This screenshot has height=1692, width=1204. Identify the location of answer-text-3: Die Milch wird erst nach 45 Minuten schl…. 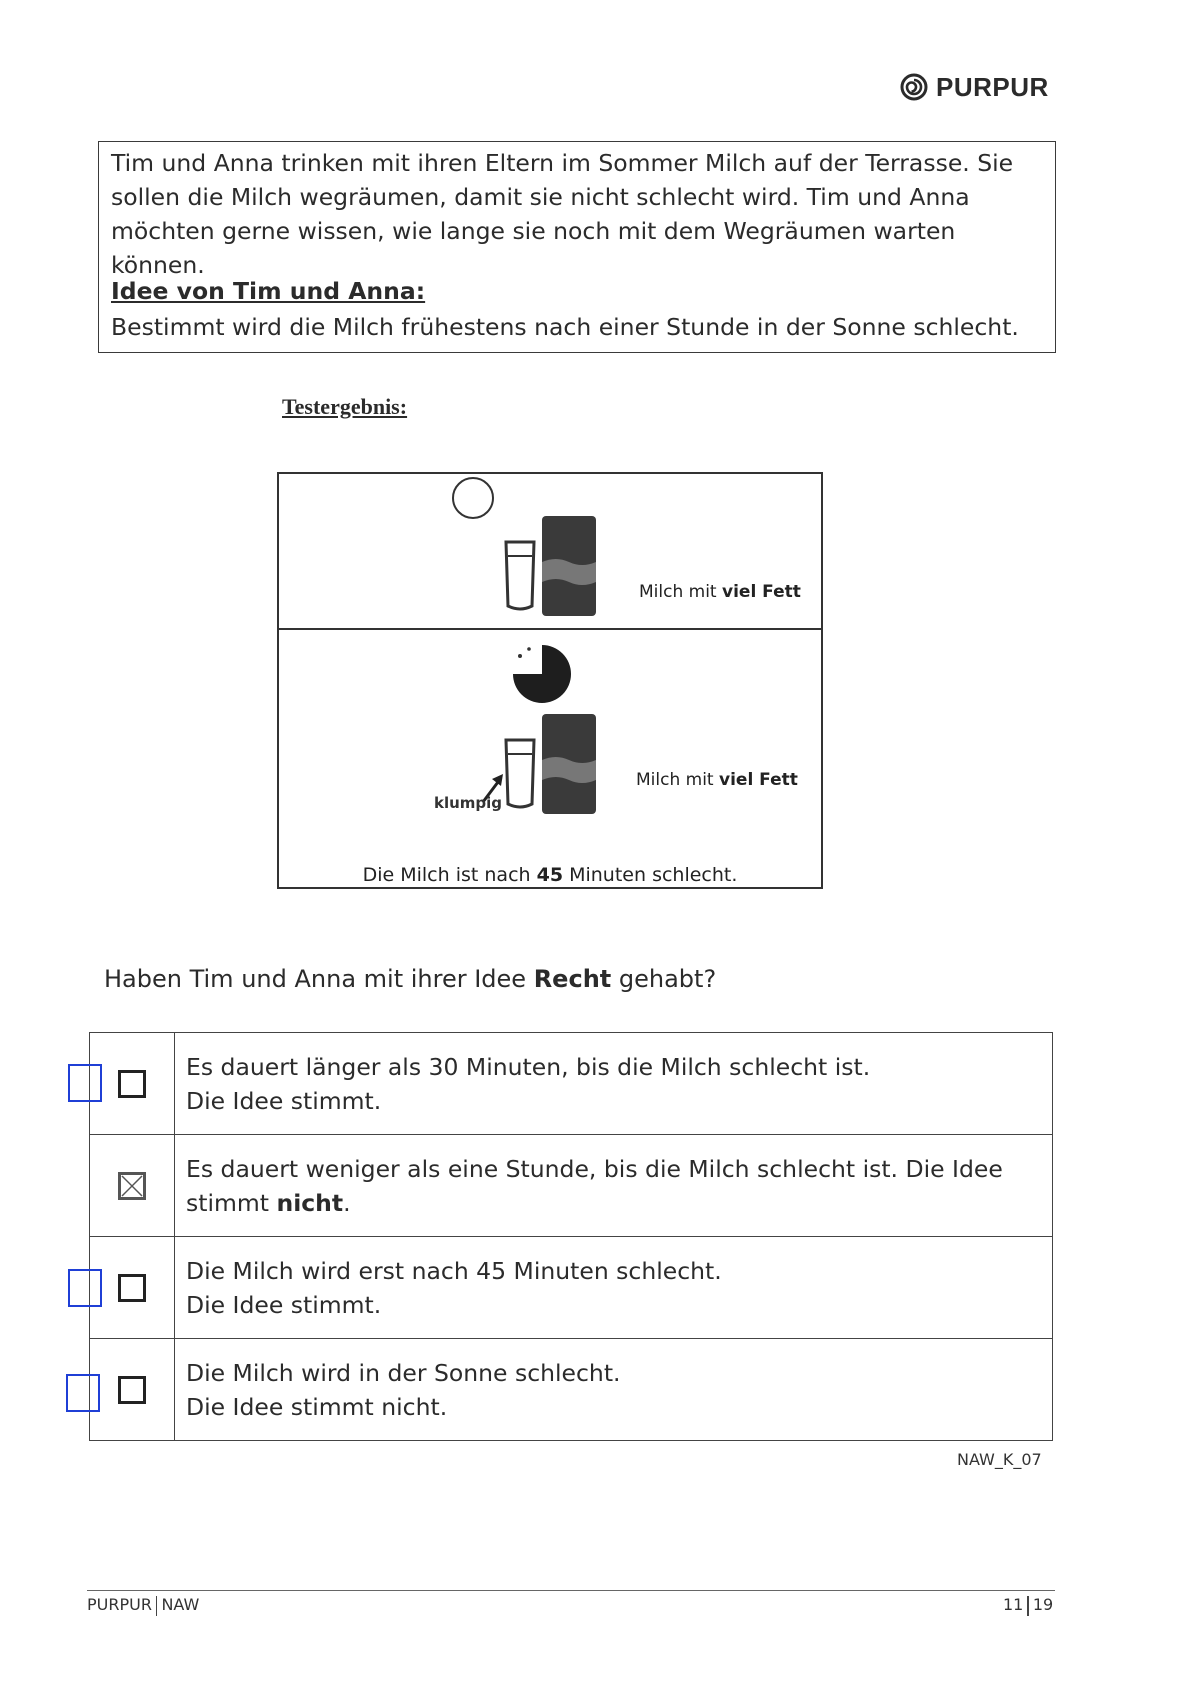
(613, 1287).